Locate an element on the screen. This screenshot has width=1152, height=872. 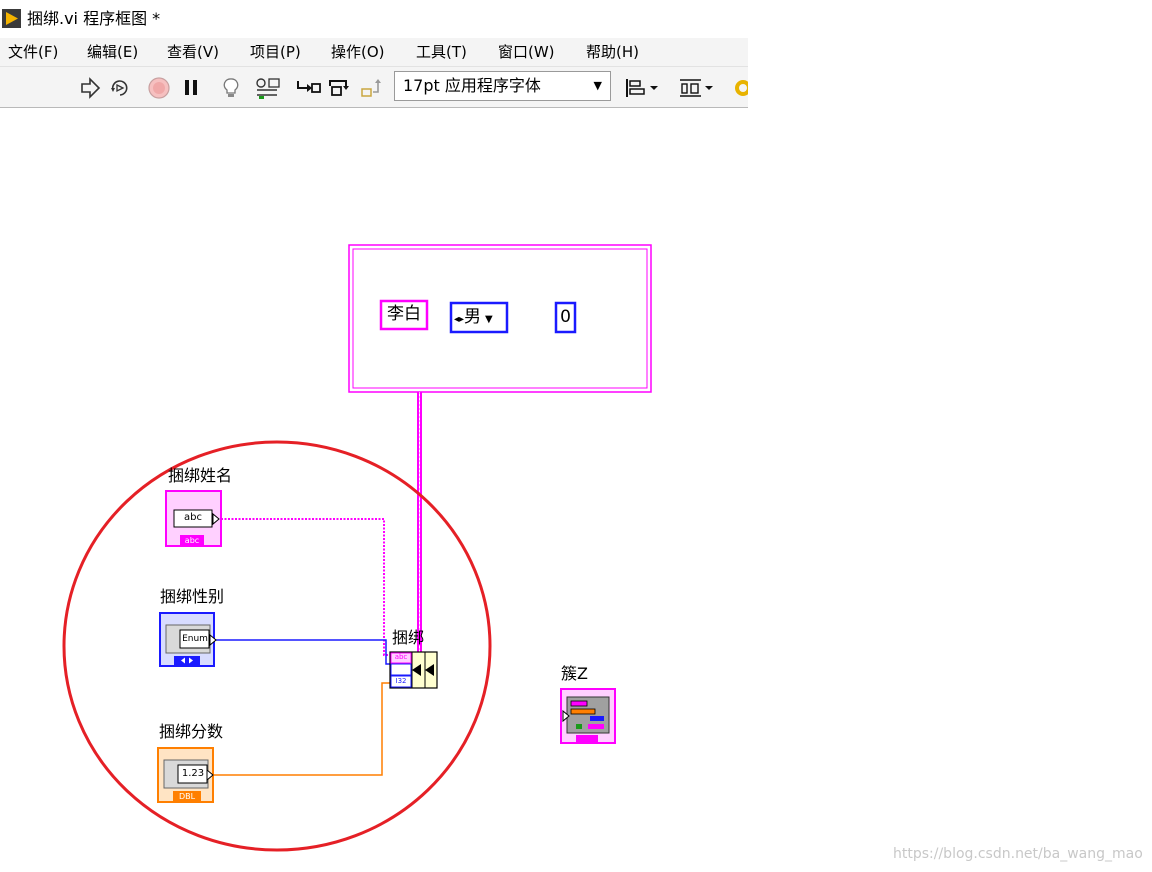
cluster-indicator-label: 簇Z is located at coordinates (574, 674).